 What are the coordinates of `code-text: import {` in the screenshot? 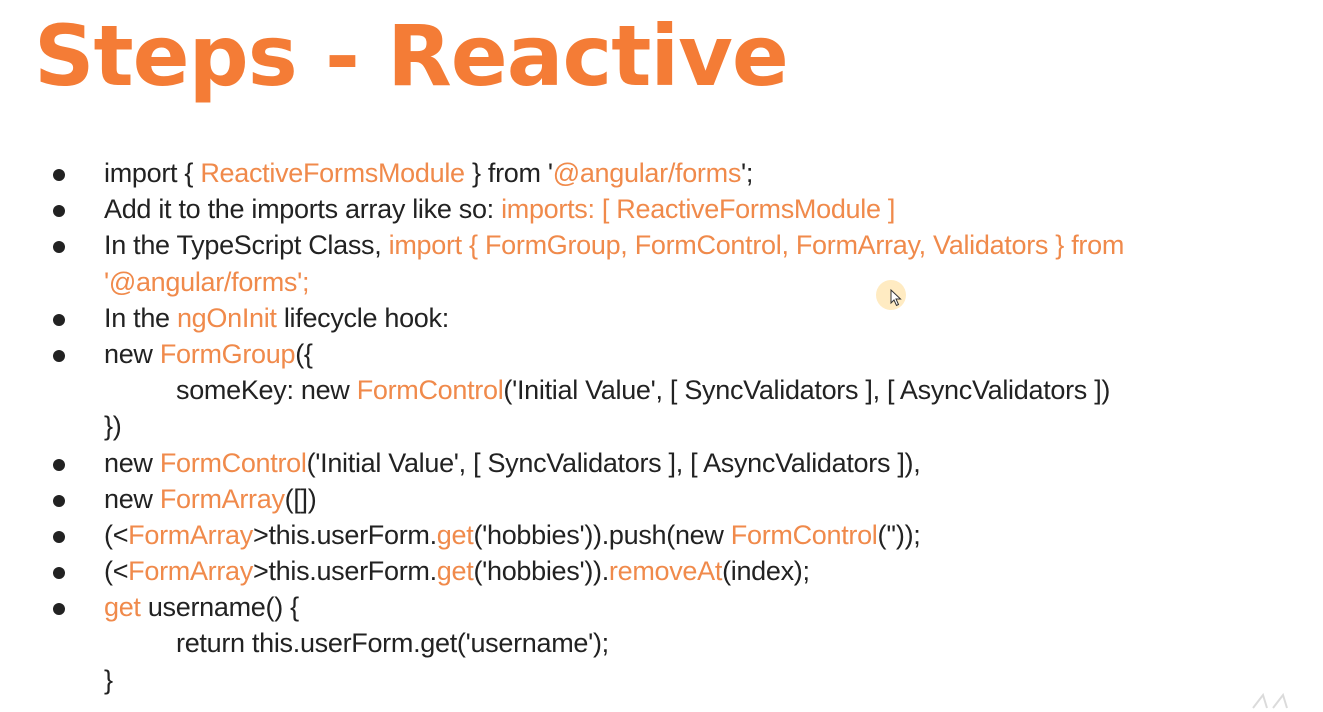 It's located at (152, 173).